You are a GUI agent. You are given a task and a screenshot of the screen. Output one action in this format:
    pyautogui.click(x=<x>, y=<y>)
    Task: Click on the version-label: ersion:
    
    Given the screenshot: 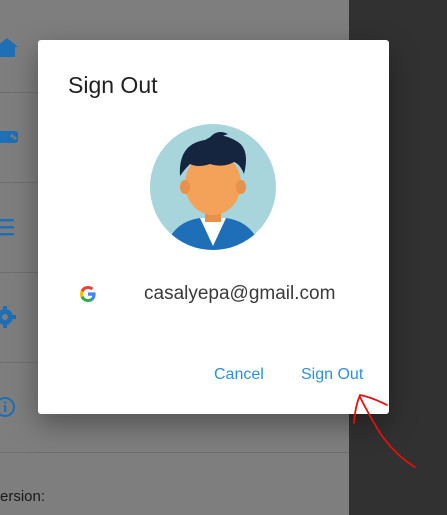 What is the action you would take?
    pyautogui.click(x=23, y=496)
    